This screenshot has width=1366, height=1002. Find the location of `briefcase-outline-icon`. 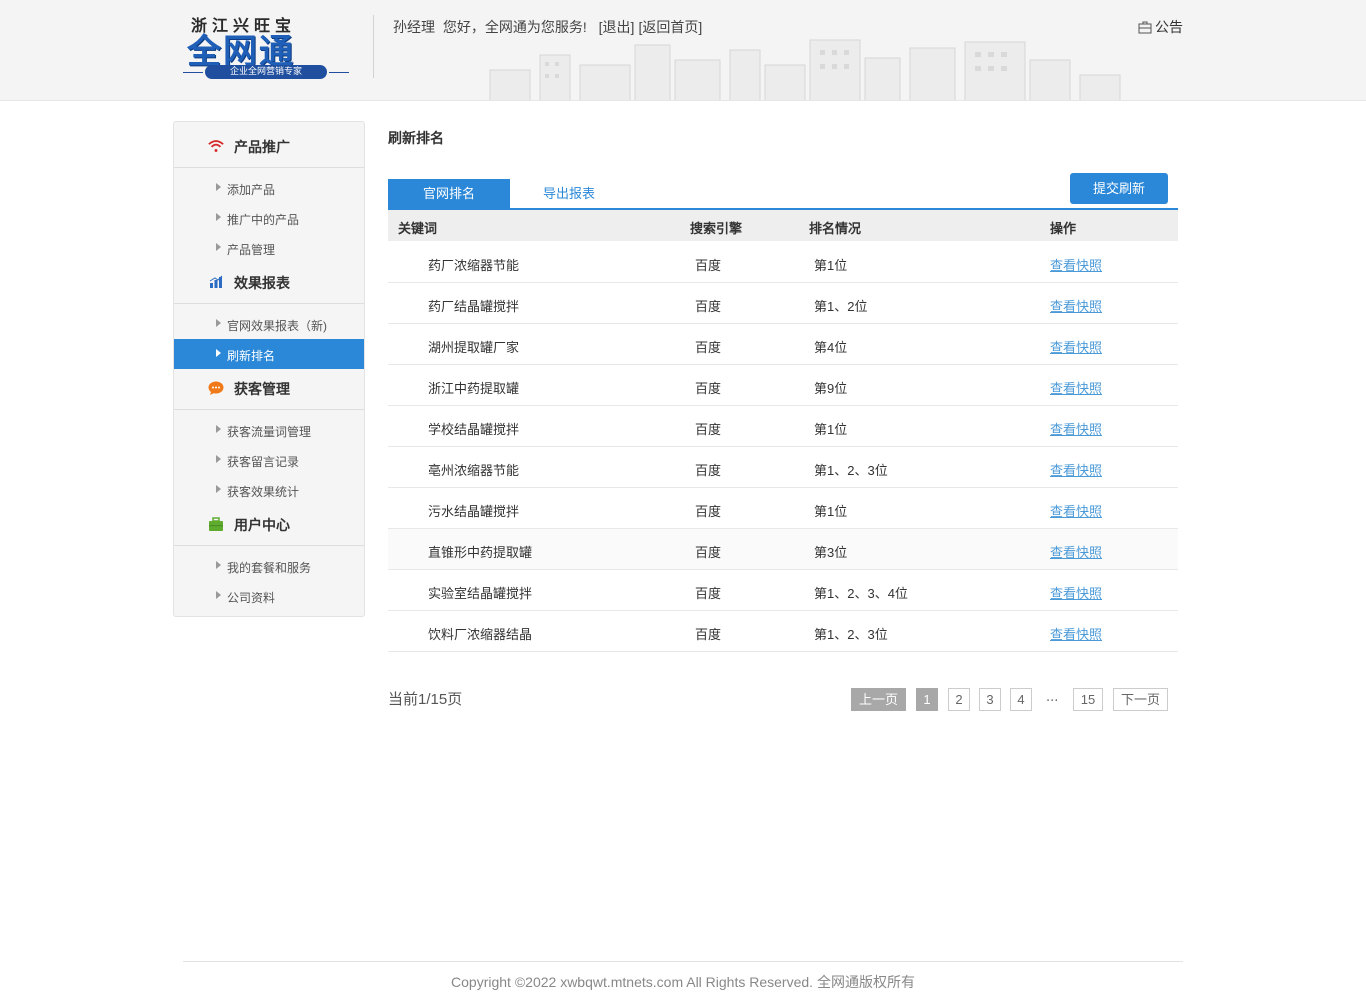

briefcase-outline-icon is located at coordinates (1145, 27).